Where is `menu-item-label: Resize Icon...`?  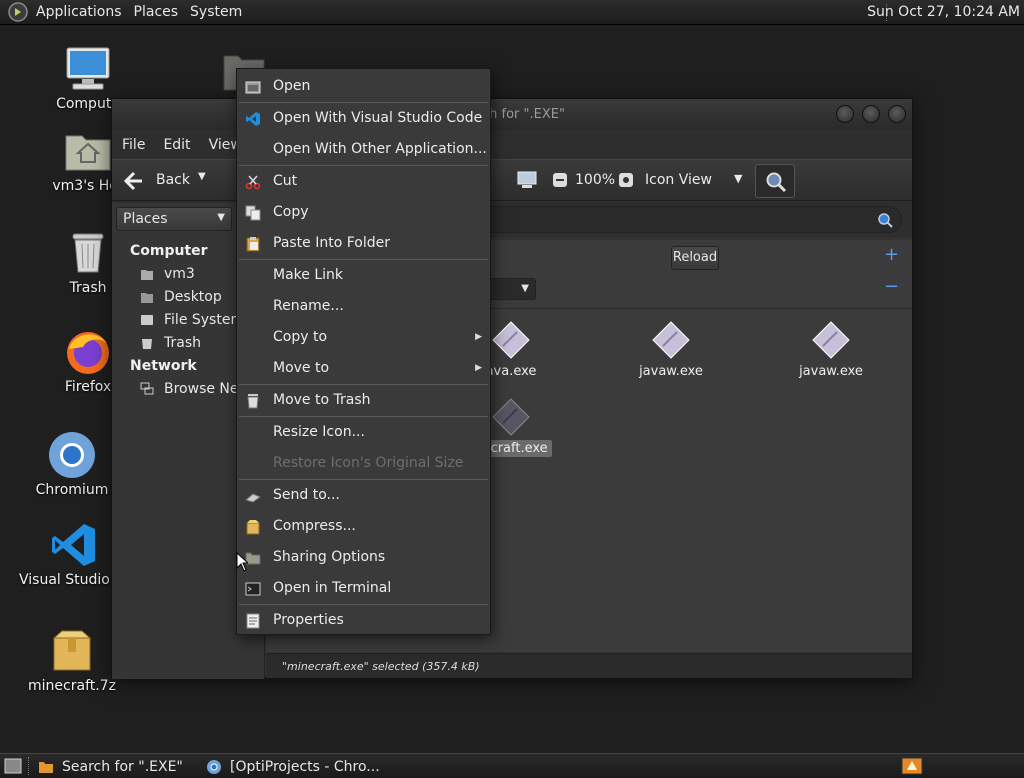
menu-item-label: Resize Icon... is located at coordinates (319, 432).